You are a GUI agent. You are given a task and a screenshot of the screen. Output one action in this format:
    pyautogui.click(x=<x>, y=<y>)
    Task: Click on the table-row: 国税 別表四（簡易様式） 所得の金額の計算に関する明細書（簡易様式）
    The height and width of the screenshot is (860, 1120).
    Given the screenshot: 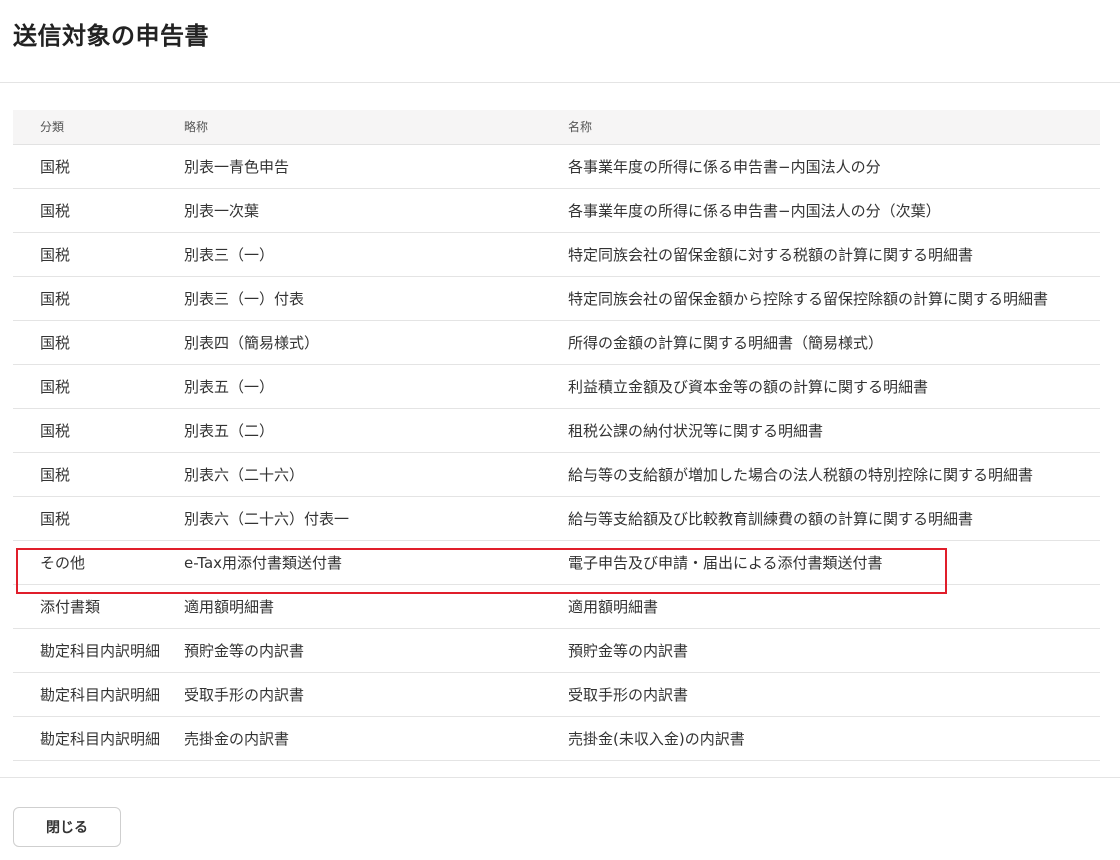 What is the action you would take?
    pyautogui.click(x=556, y=342)
    